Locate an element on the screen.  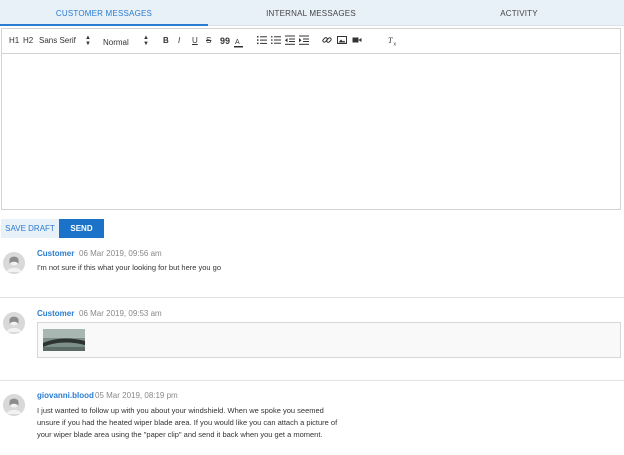
message-timestamp: 06 Mar 2019, 09:53 am is located at coordinates (120, 313).